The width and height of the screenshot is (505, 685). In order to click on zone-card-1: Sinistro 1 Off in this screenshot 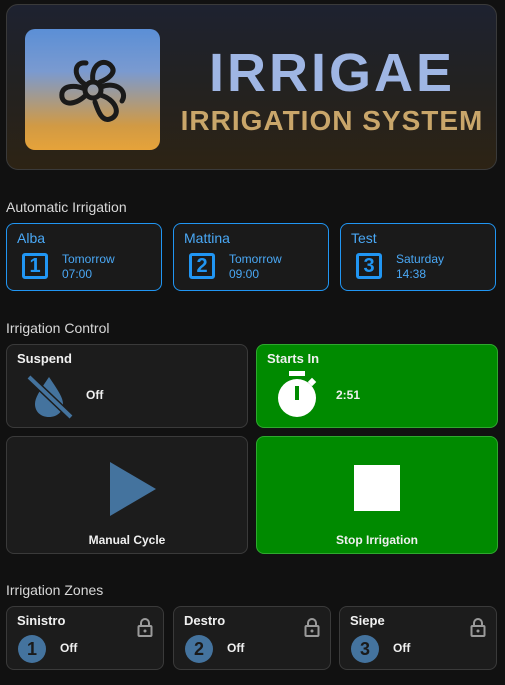, I will do `click(85, 638)`.